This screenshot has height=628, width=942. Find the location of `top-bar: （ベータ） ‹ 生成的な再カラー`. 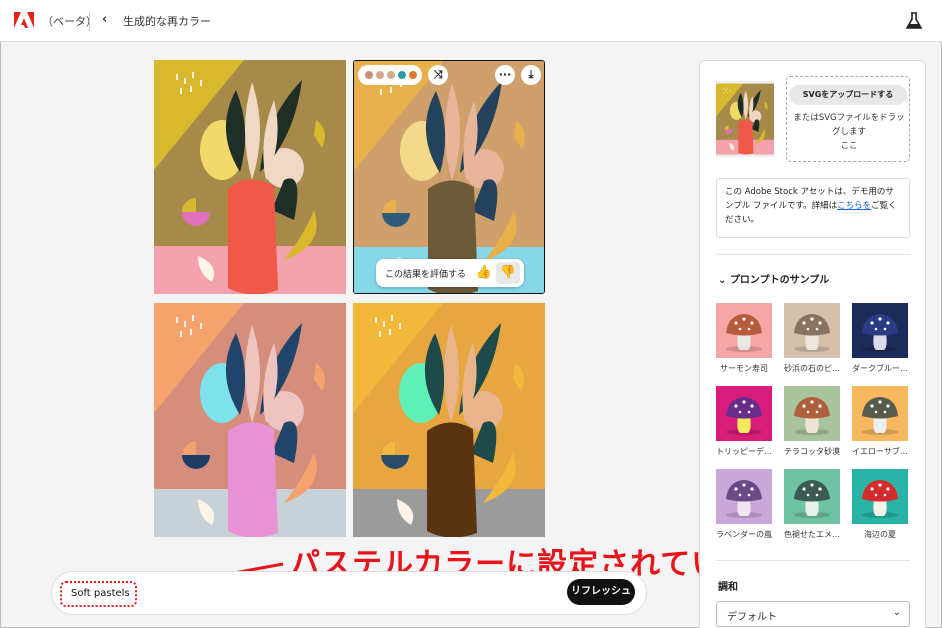

top-bar: （ベータ） ‹ 生成的な再カラー is located at coordinates (471, 21).